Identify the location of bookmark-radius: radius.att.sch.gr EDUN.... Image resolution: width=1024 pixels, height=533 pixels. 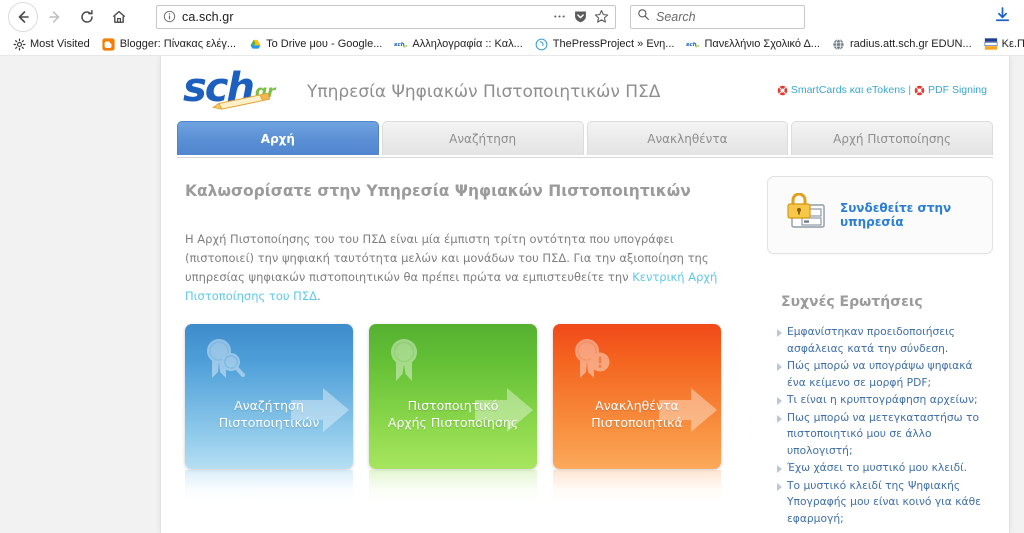
(902, 44).